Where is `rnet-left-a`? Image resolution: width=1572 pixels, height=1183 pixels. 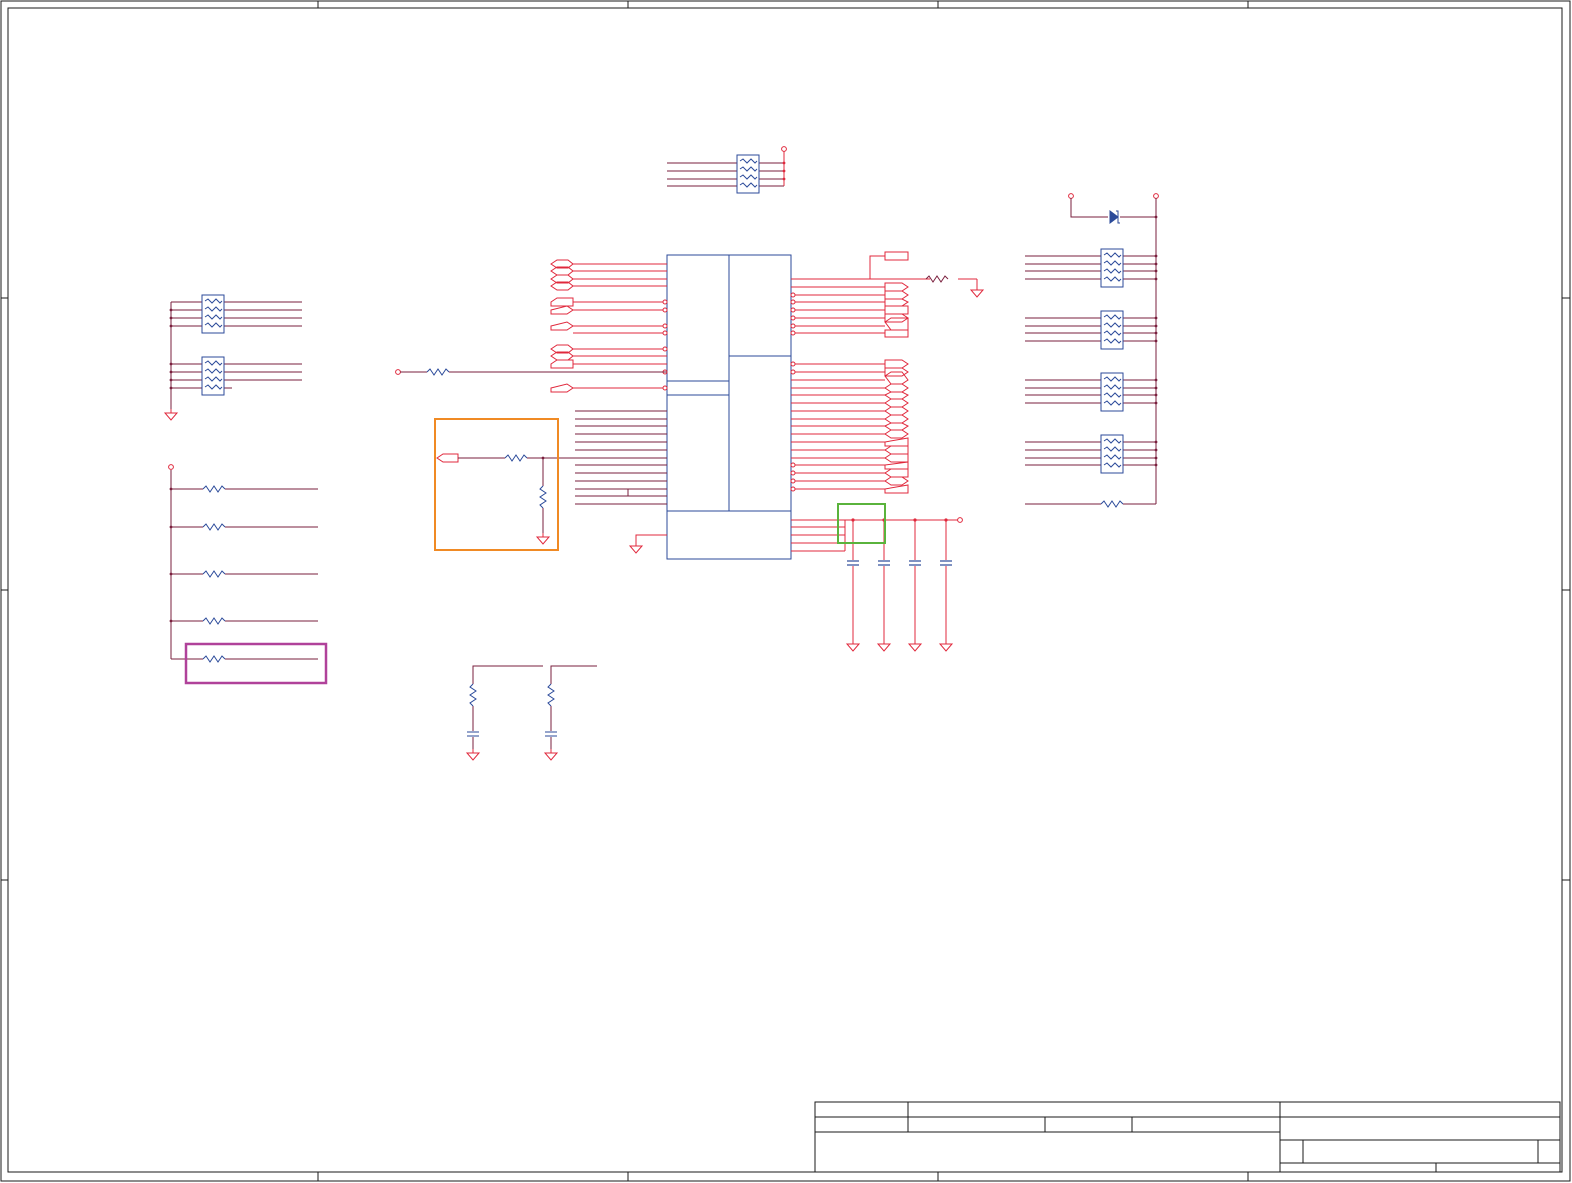
rnet-left-a is located at coordinates (236, 314).